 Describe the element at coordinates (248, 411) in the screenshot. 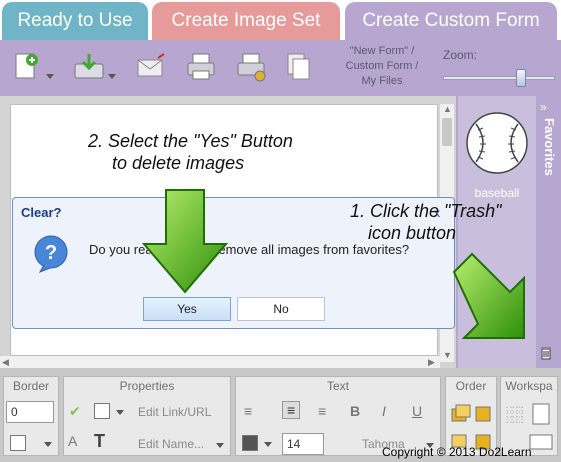

I see `align-left-icon: ≡` at that location.